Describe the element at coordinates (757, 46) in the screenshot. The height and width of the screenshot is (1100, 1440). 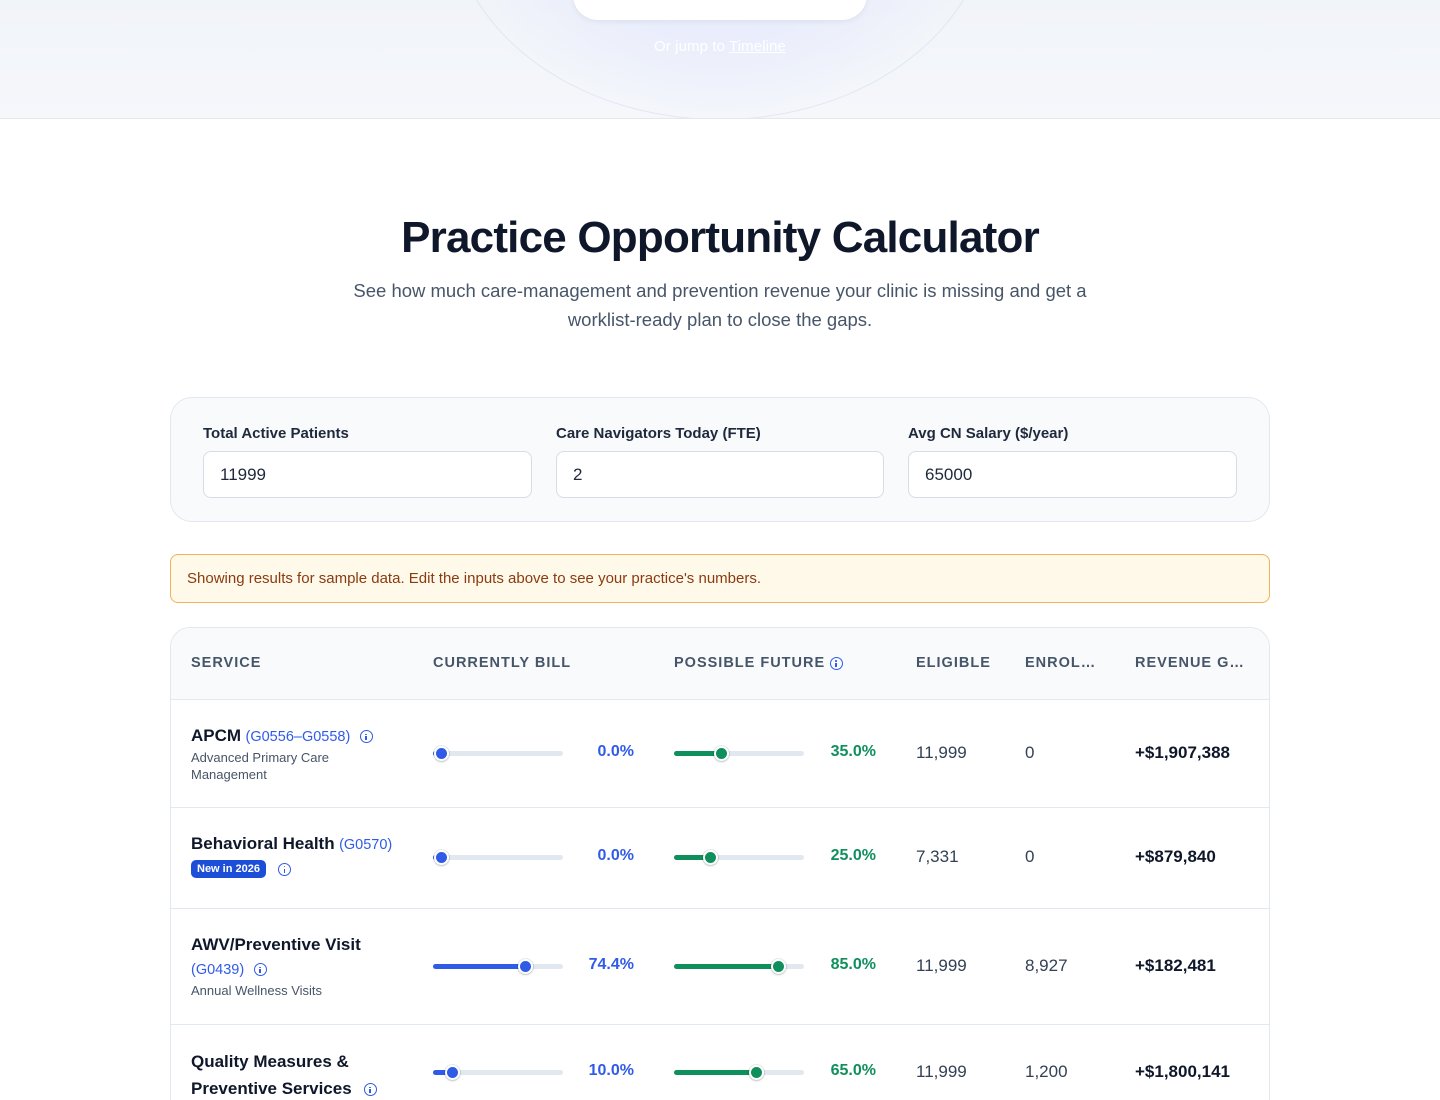
I see `timeline-link: Timeline` at that location.